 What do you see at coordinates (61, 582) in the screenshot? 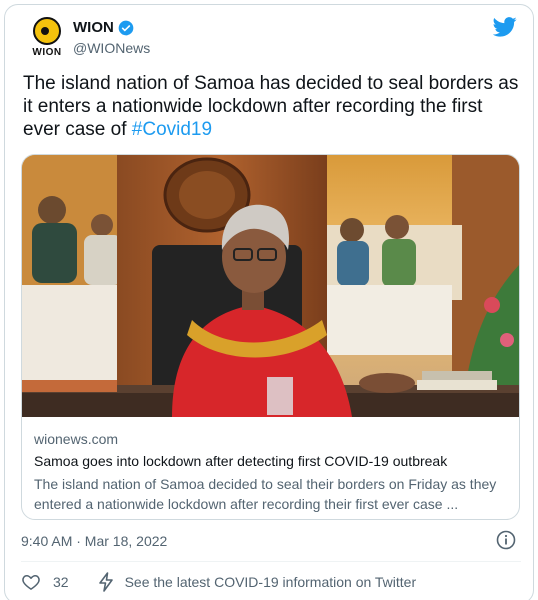
I see `like-count: 32` at bounding box center [61, 582].